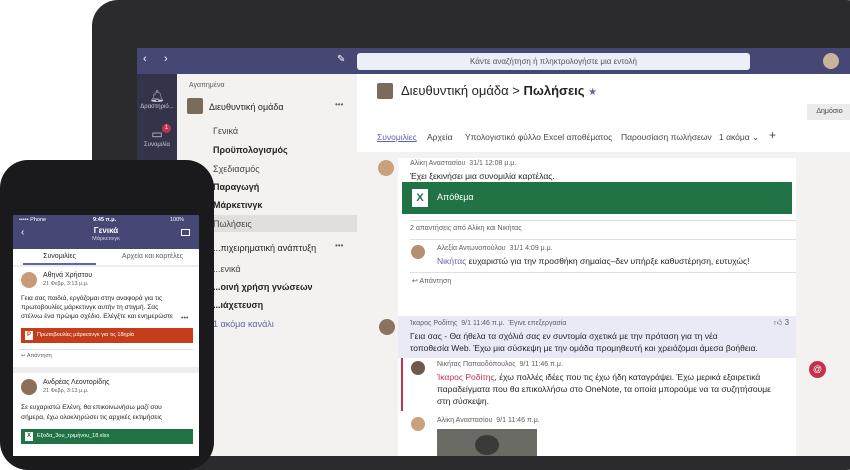 The width and height of the screenshot is (850, 470). What do you see at coordinates (592, 92) in the screenshot?
I see `favorite-star-icon: ★` at bounding box center [592, 92].